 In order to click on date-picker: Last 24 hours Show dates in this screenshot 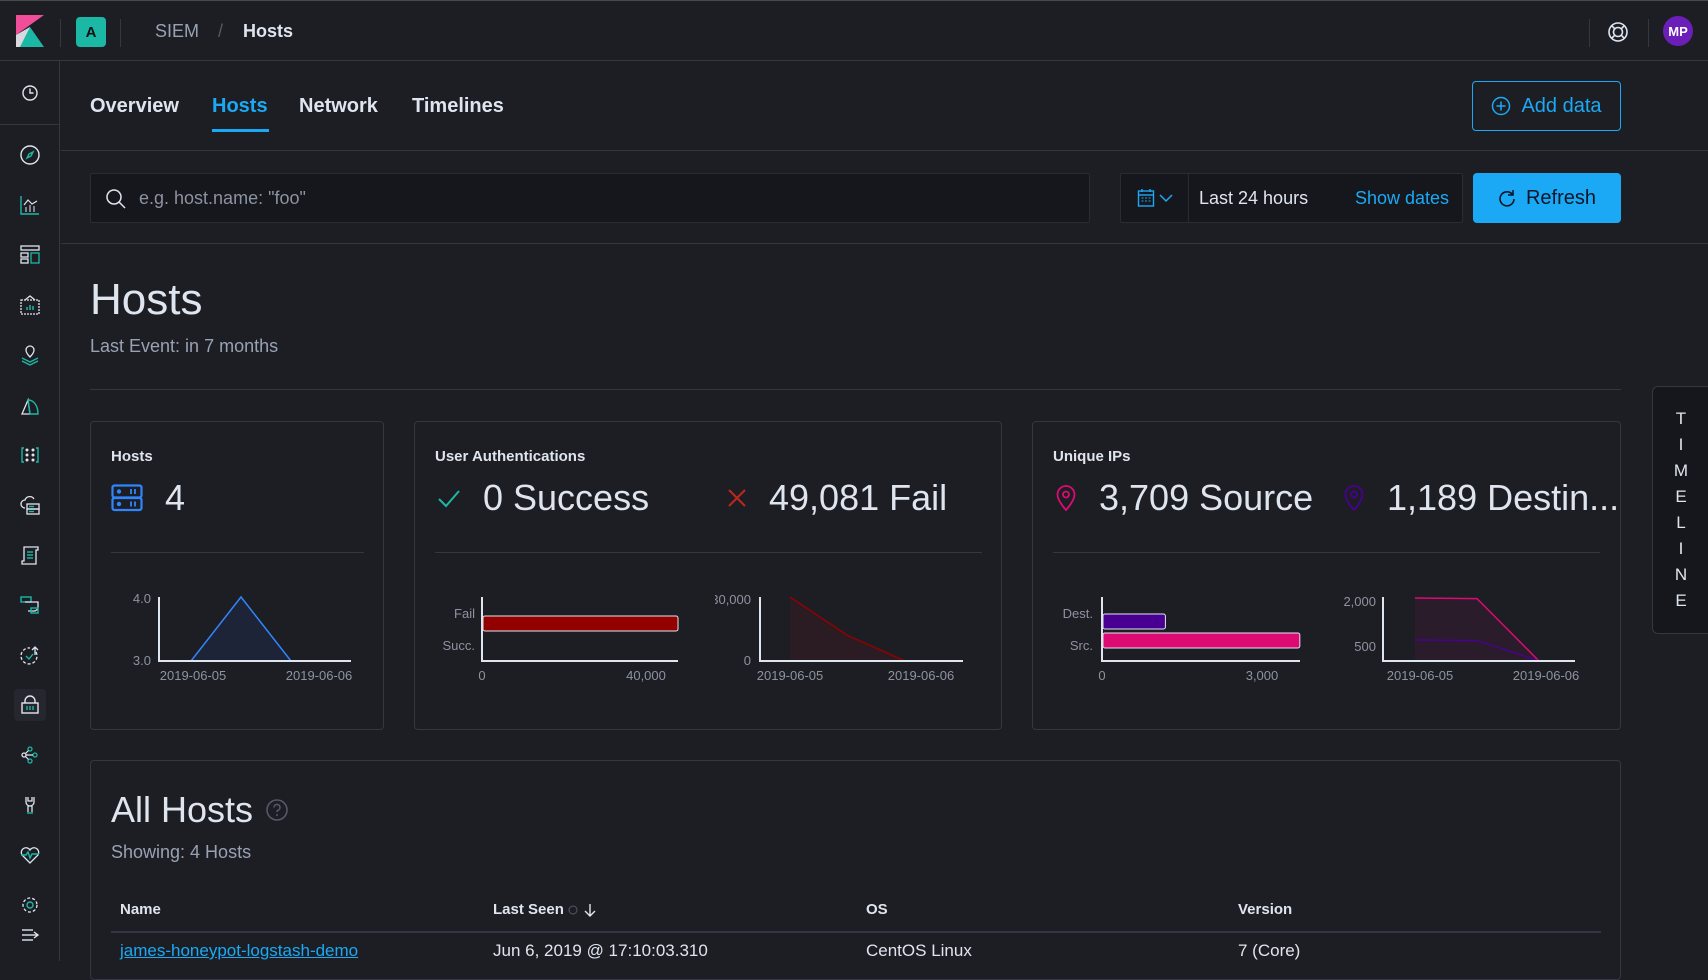, I will do `click(1291, 198)`.